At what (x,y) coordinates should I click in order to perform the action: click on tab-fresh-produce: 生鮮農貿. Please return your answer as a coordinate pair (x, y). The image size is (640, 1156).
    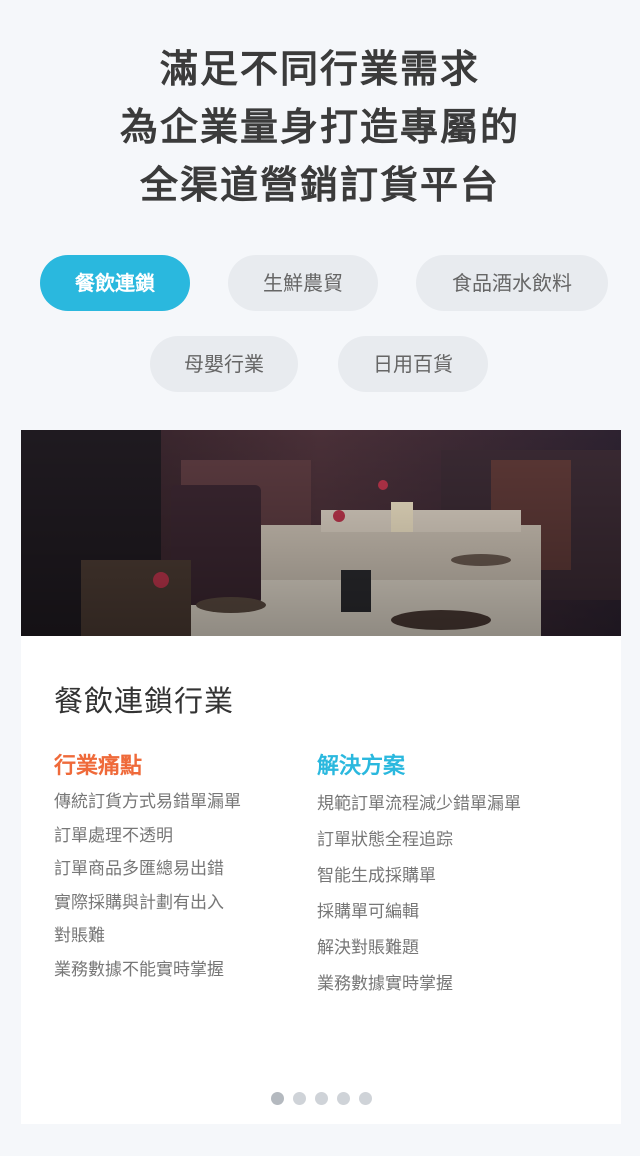
    Looking at the image, I should click on (303, 283).